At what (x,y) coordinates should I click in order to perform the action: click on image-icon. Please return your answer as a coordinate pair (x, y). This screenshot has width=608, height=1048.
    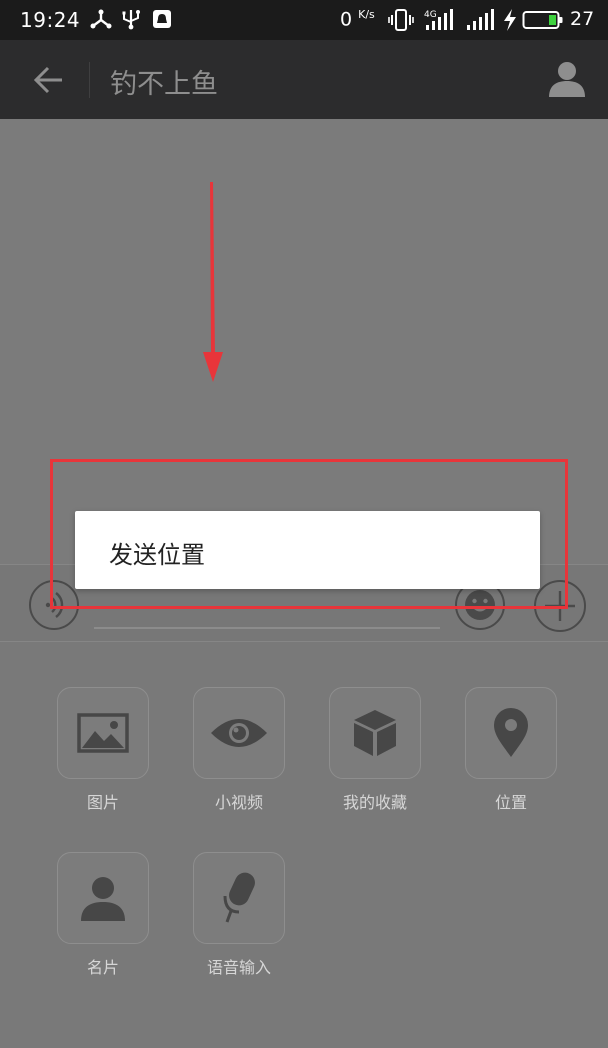
    Looking at the image, I should click on (103, 733).